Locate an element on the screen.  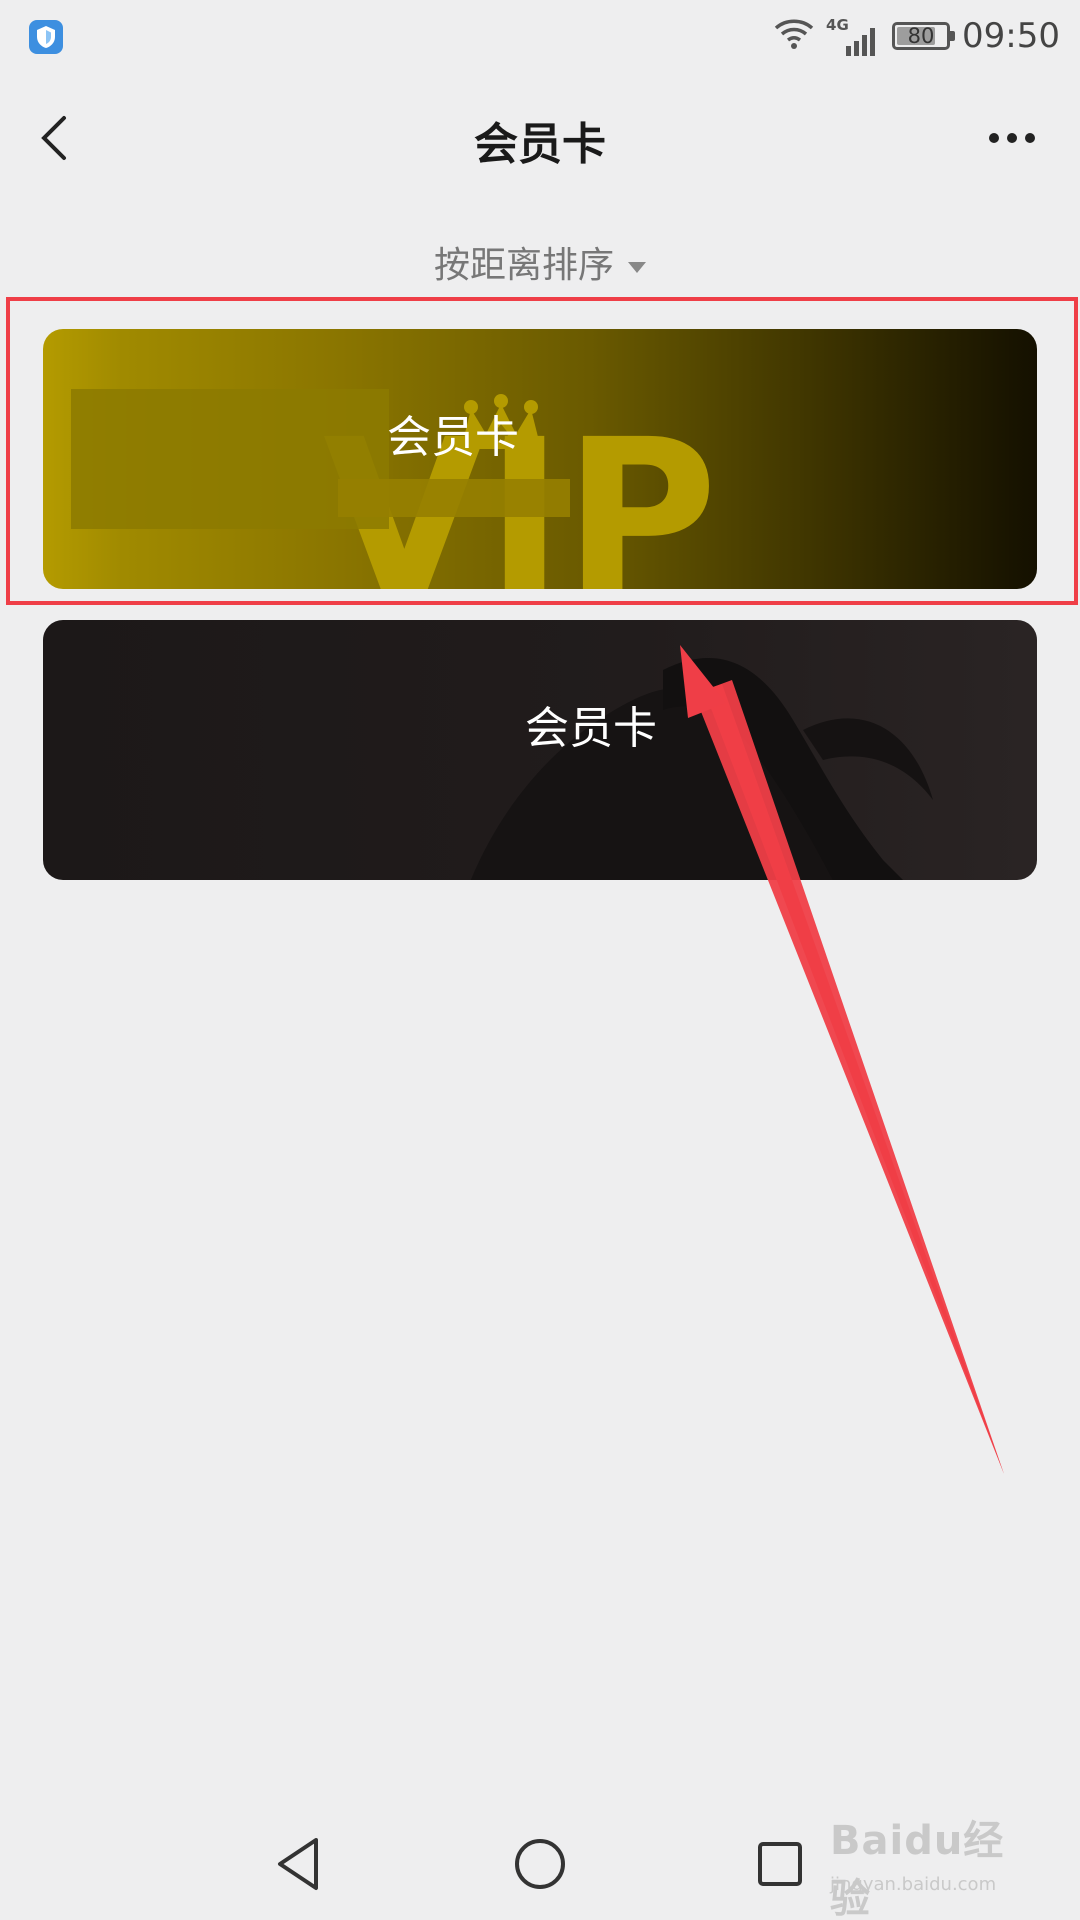
membership-card-dark: 会员卡 is located at coordinates (540, 750).